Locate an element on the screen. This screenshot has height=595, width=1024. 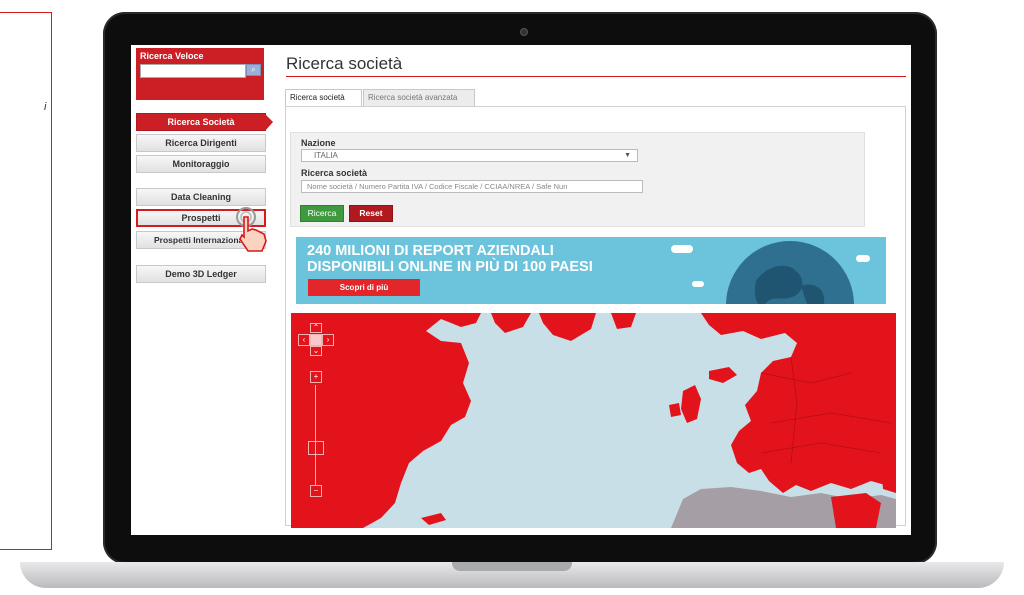
sidebar-item-demo-3d-ledger: Demo 3D Ledger is located at coordinates (201, 274).